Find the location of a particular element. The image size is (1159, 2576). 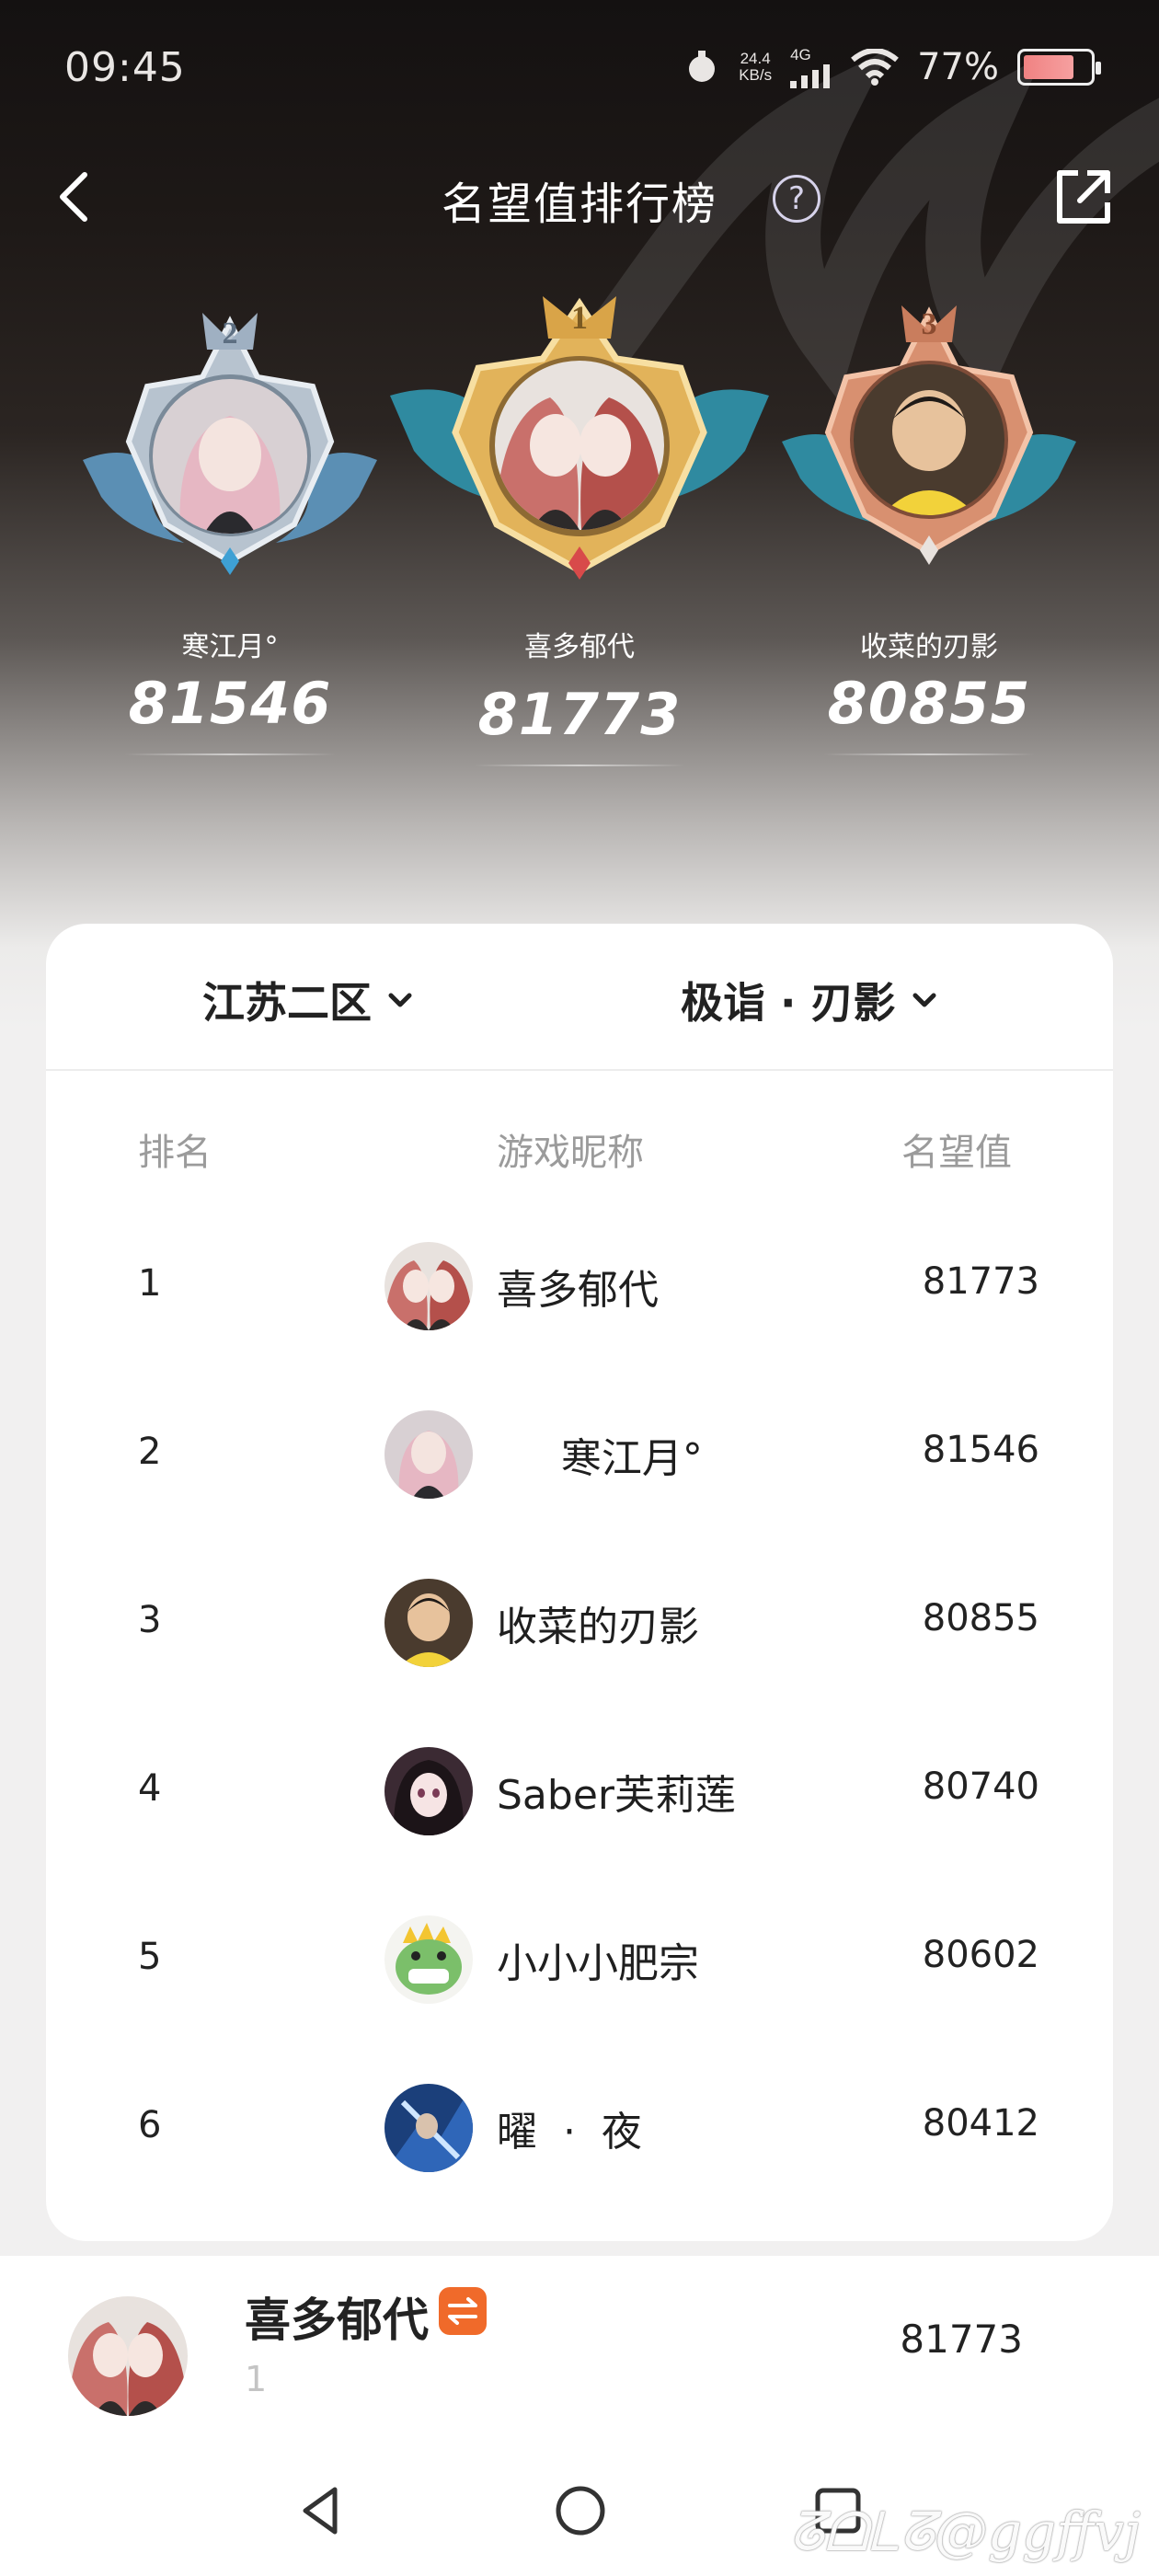

status-time: 09:45 is located at coordinates (125, 67).